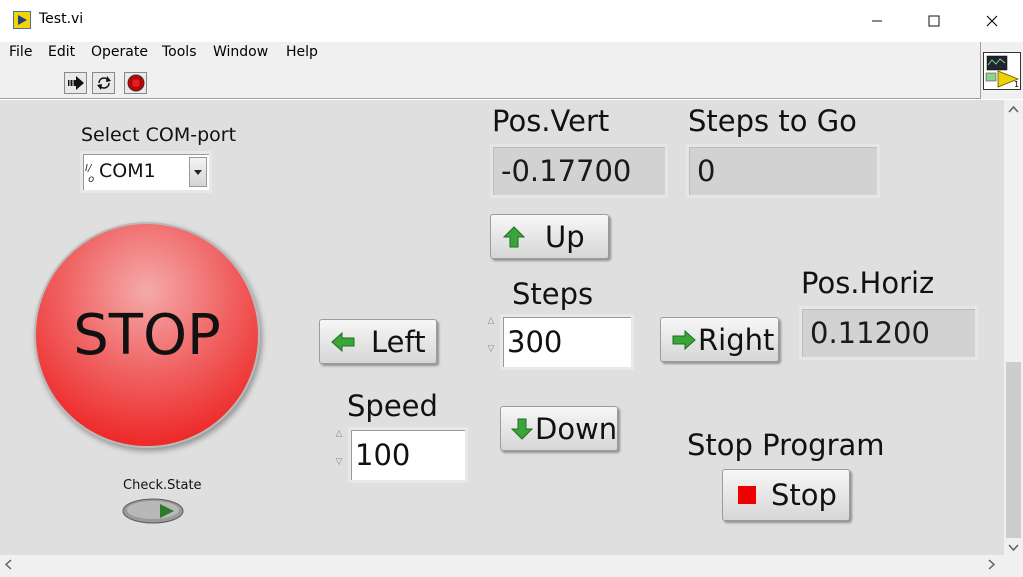 The height and width of the screenshot is (577, 1023). I want to click on vertical-scroll-thumb, so click(1013, 450).